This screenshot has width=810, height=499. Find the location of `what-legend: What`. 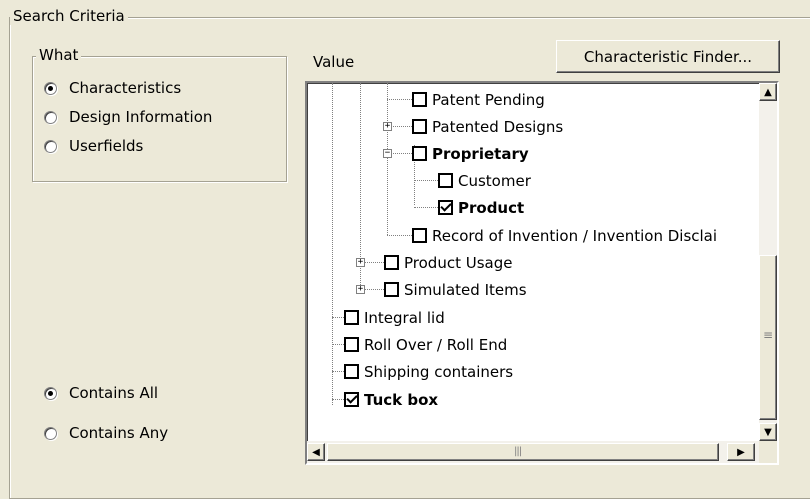

what-legend: What is located at coordinates (59, 55).